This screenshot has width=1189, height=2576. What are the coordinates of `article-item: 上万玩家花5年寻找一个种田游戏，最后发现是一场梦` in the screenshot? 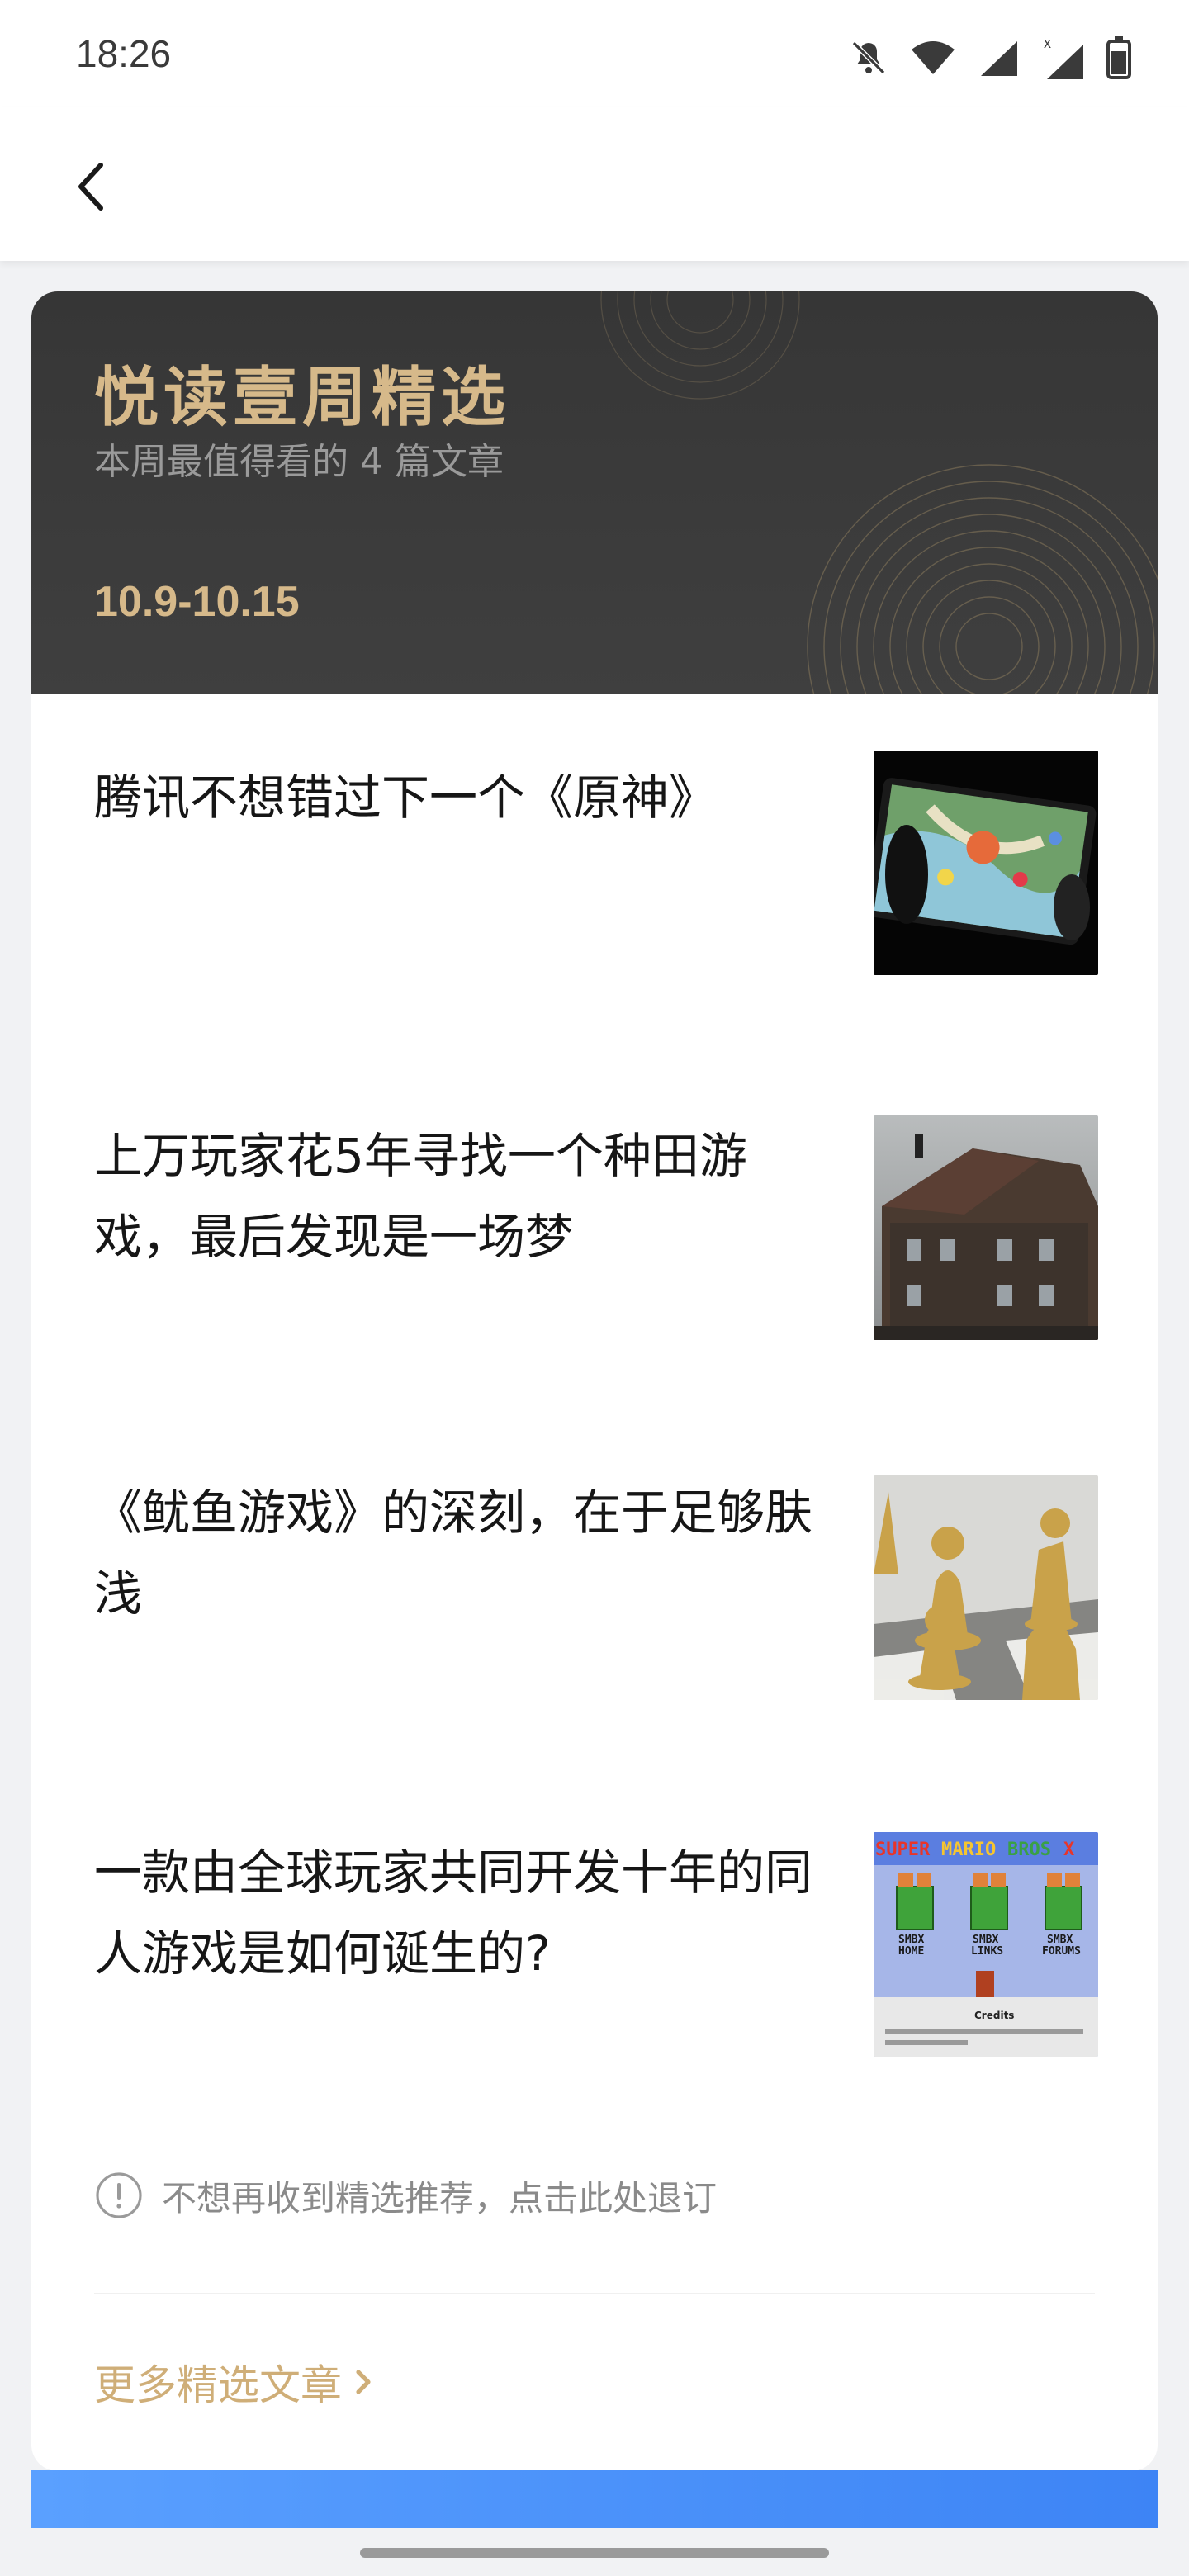 It's located at (594, 1231).